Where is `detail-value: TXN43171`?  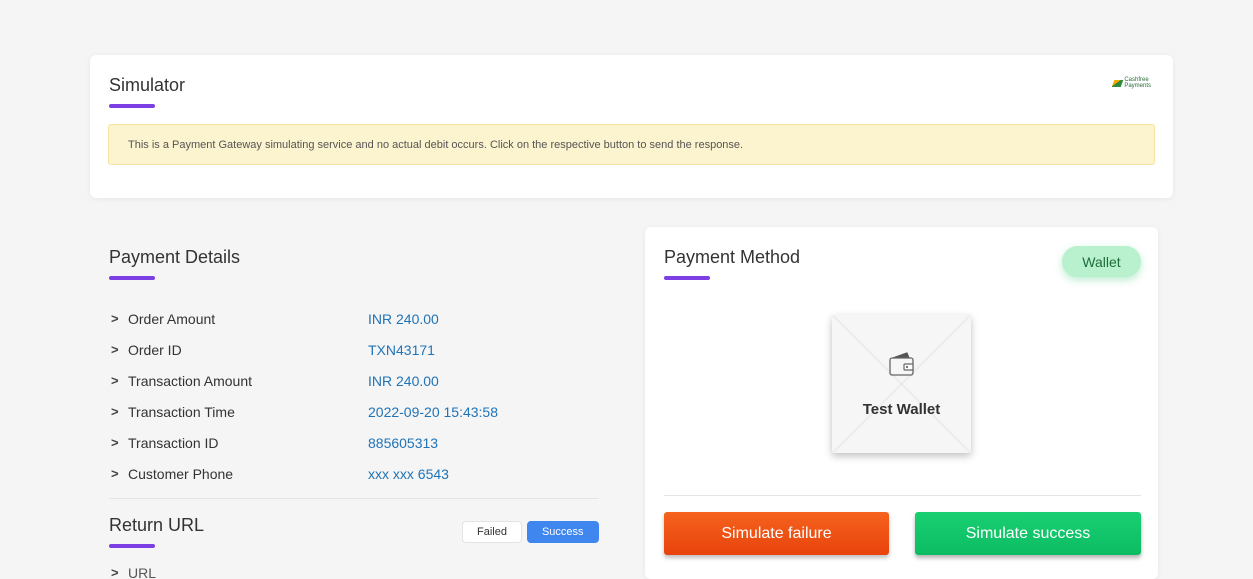 detail-value: TXN43171 is located at coordinates (401, 349).